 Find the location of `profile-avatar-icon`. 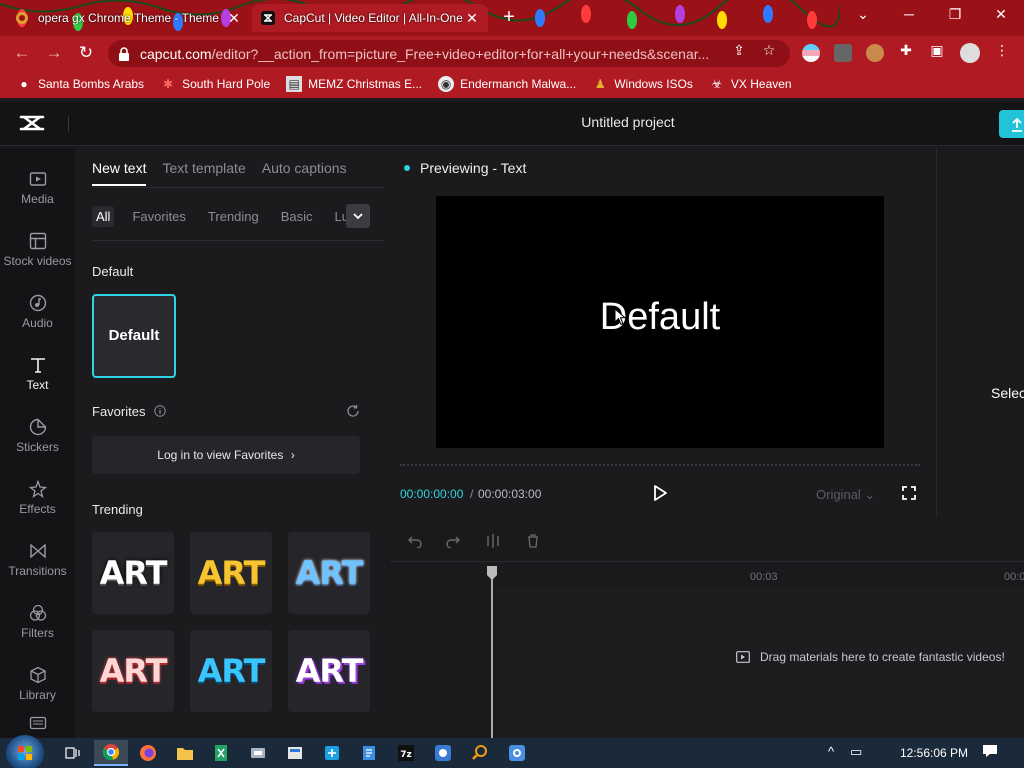

profile-avatar-icon is located at coordinates (970, 53).